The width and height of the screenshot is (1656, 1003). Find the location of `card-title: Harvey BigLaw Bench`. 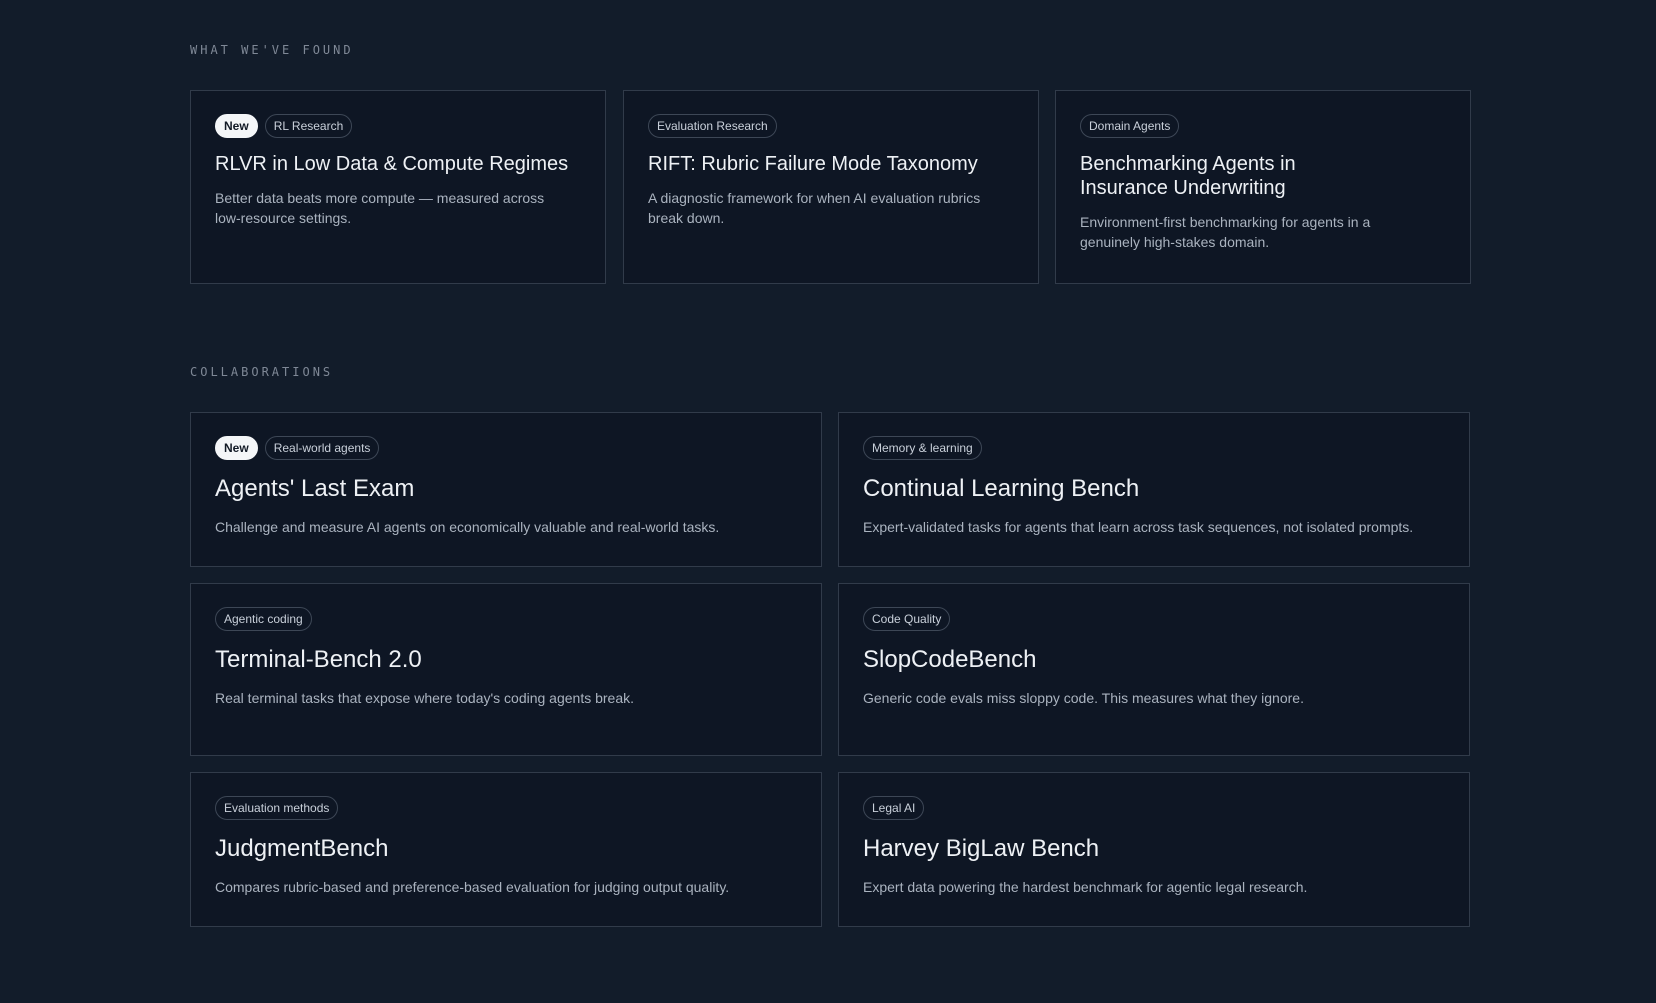

card-title: Harvey BigLaw Bench is located at coordinates (981, 848).